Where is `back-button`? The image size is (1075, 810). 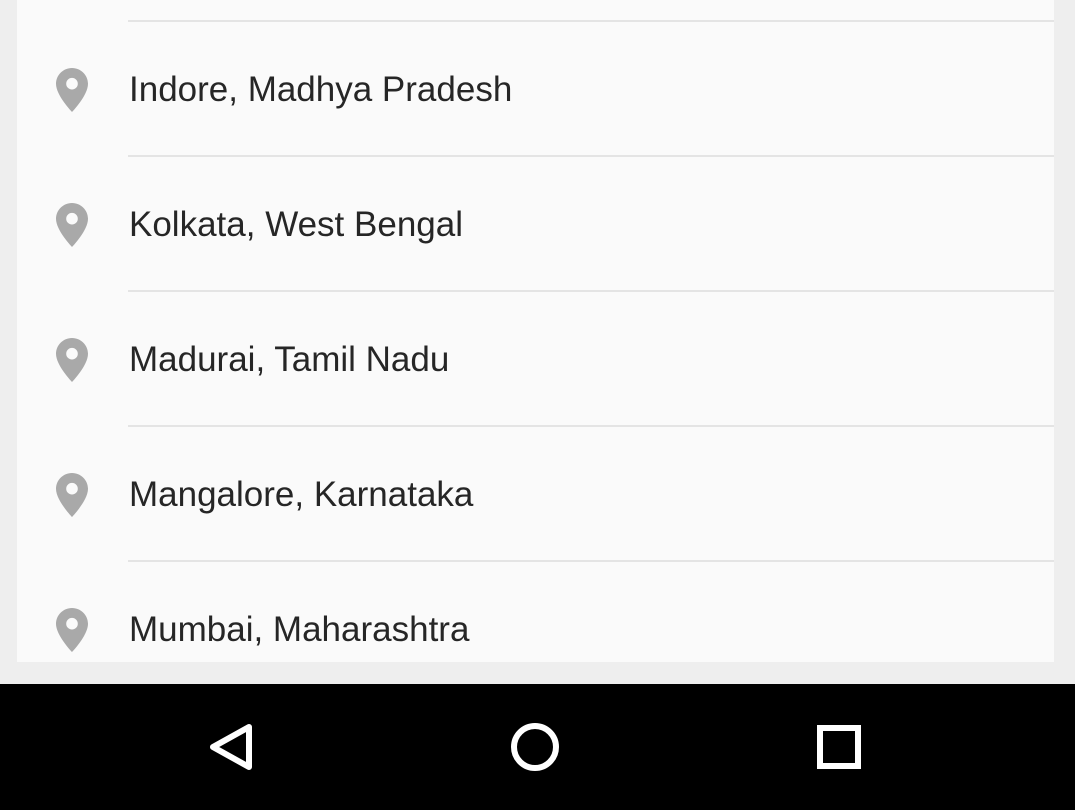 back-button is located at coordinates (232, 747).